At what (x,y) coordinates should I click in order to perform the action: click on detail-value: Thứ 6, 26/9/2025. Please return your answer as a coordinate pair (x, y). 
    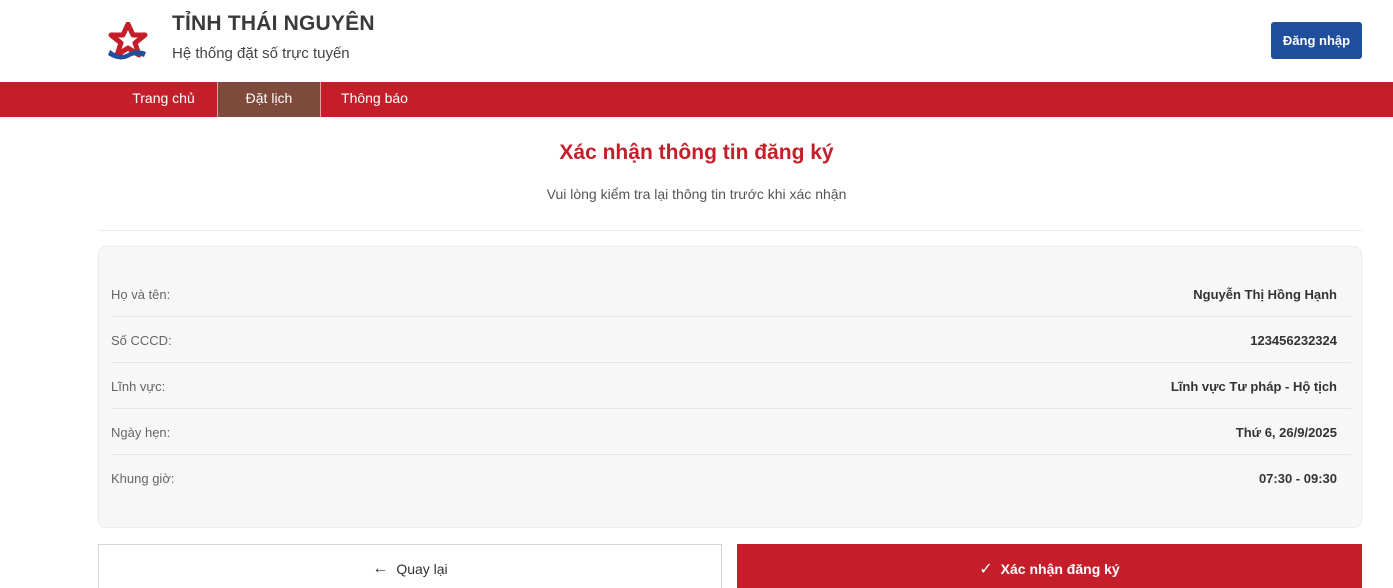
    Looking at the image, I should click on (1286, 432).